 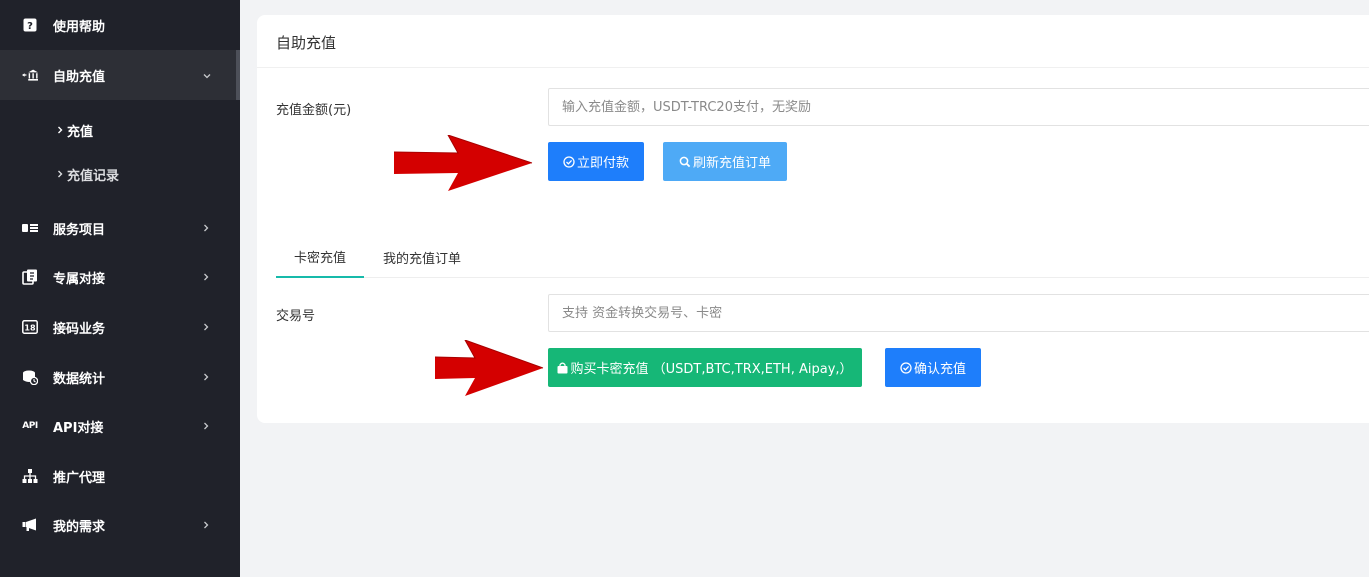 I want to click on sidebar-item-api: API API对接, so click(x=120, y=426).